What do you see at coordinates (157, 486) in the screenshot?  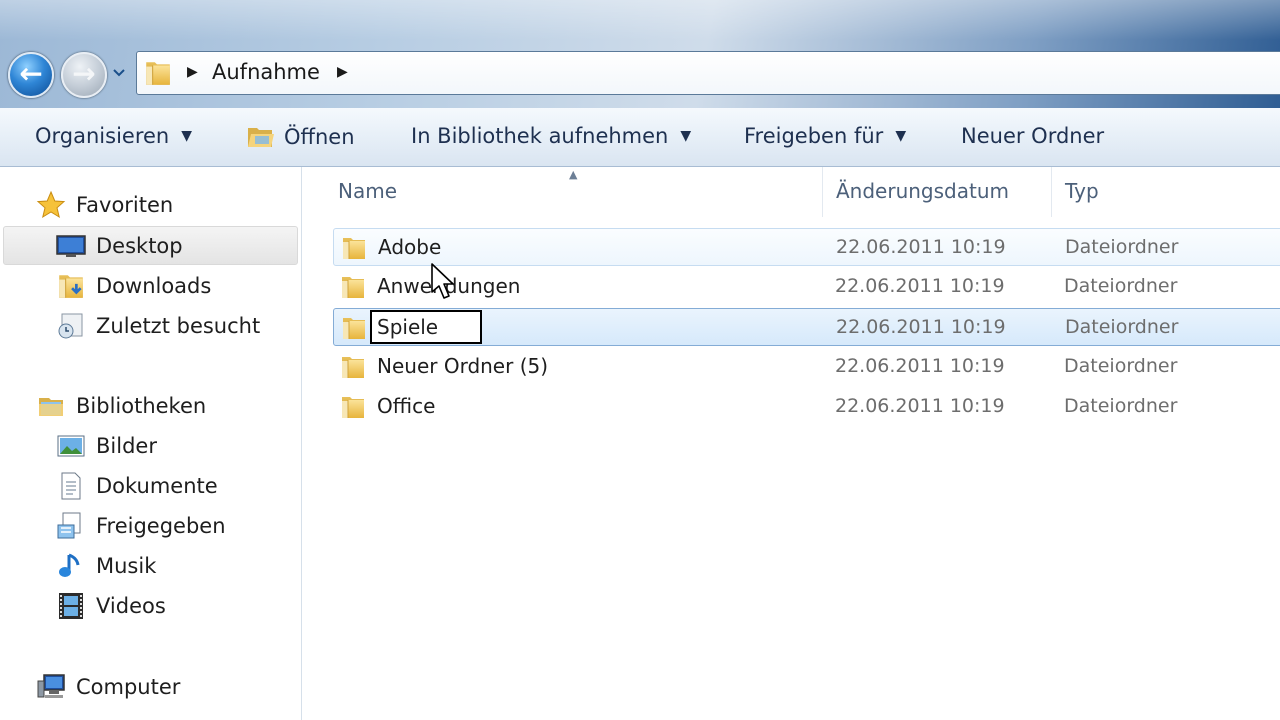 I see `nav-item-label: Dokumente` at bounding box center [157, 486].